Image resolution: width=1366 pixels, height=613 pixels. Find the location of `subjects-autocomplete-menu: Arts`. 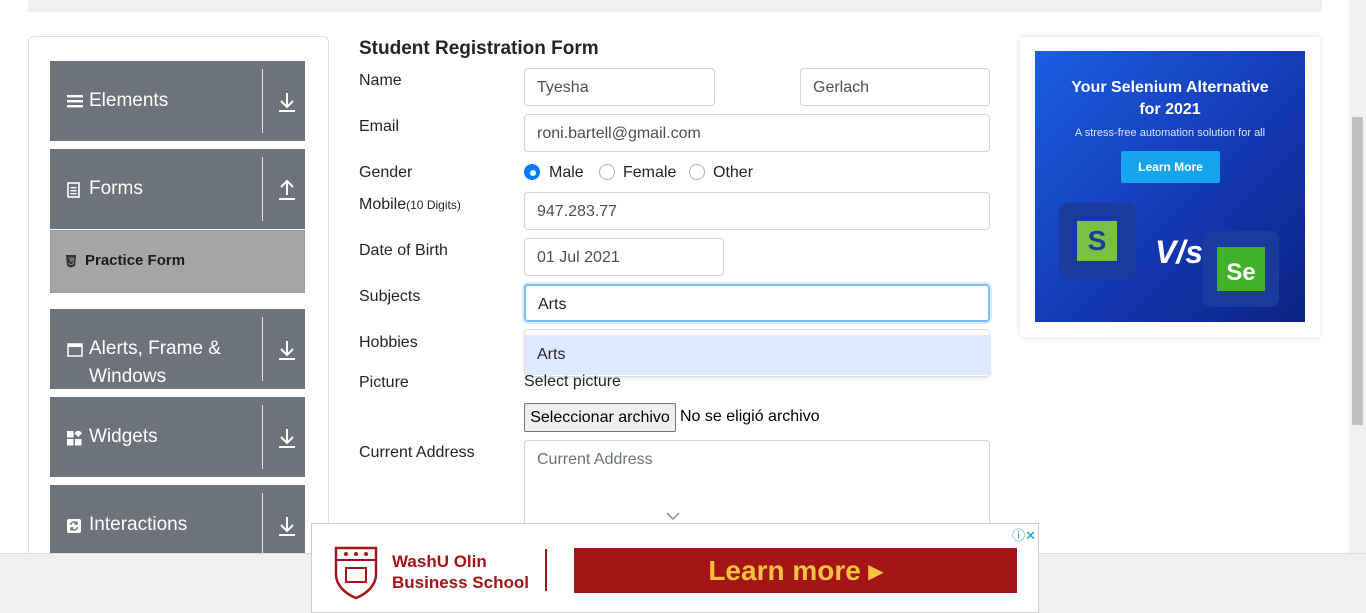

subjects-autocomplete-menu: Arts is located at coordinates (757, 353).